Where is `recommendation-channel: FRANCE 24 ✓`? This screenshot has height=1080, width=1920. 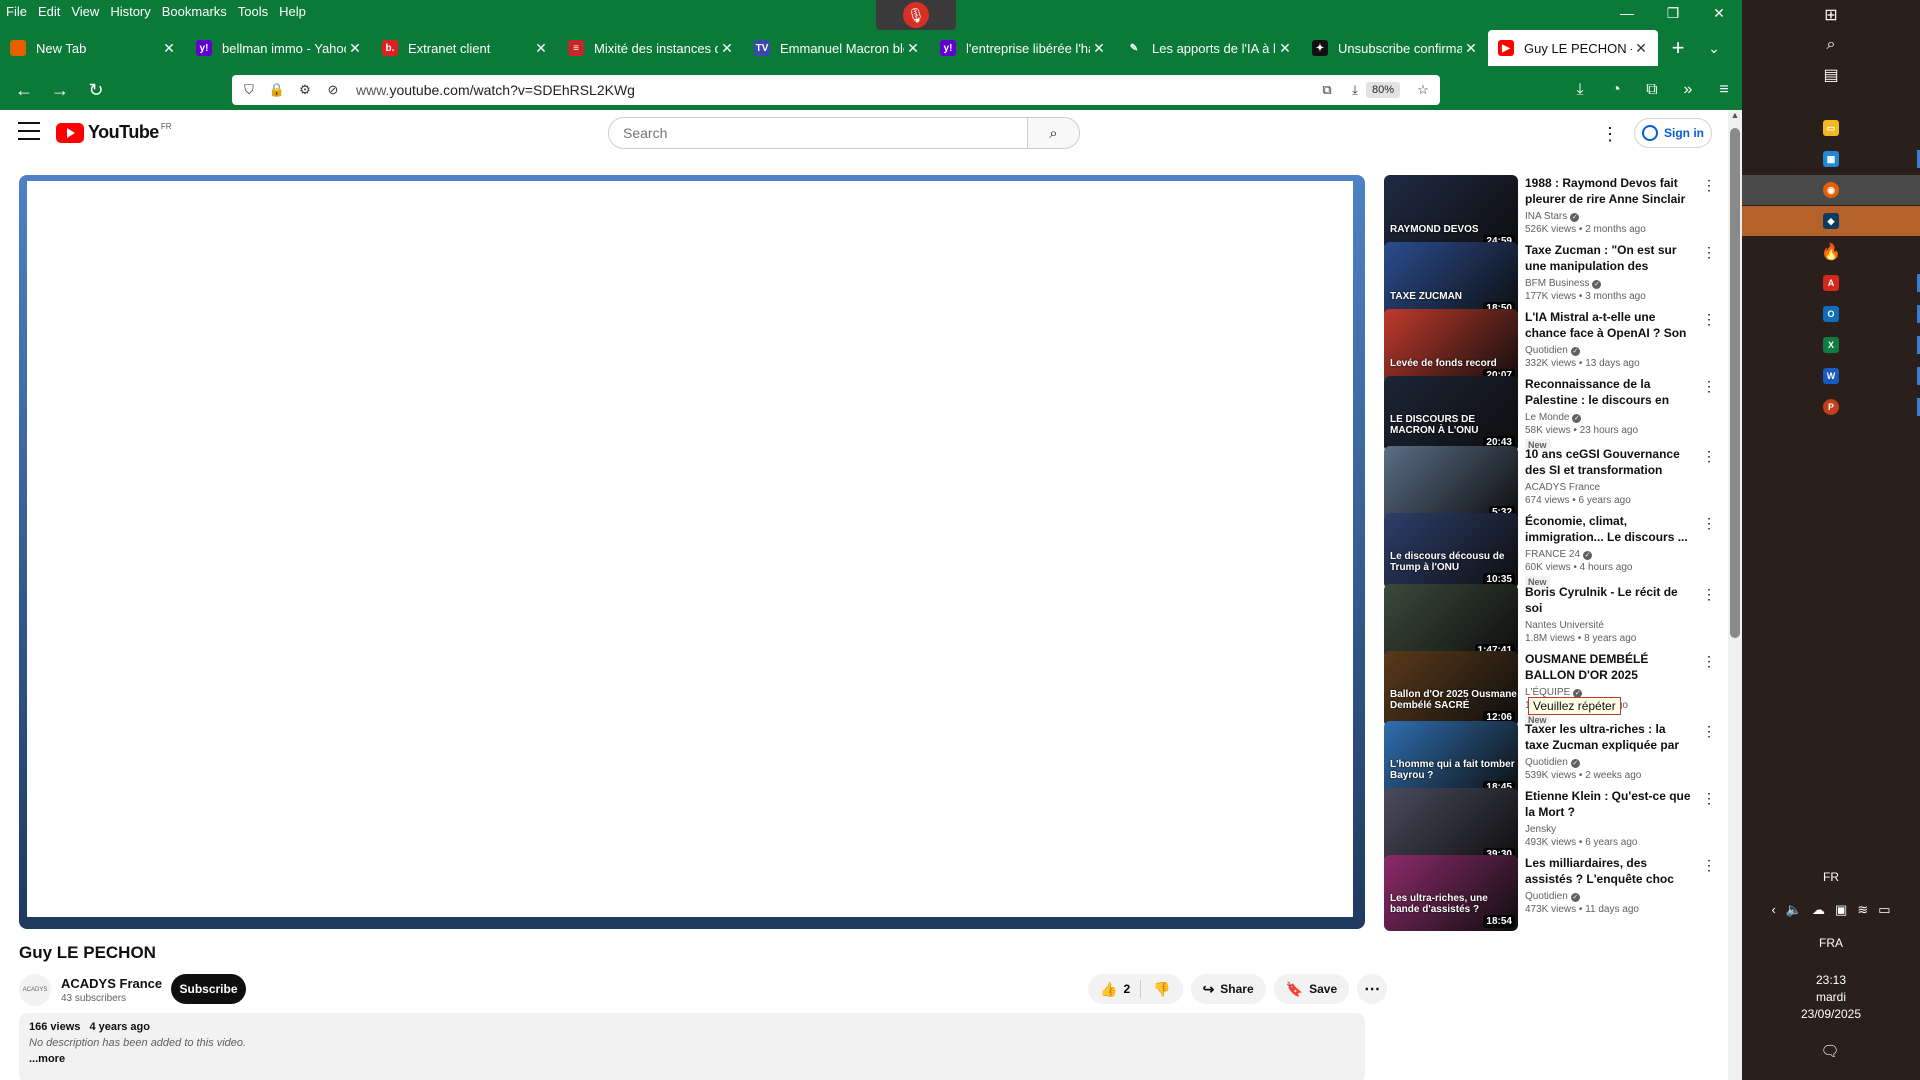
recommendation-channel: FRANCE 24 ✓ is located at coordinates (1608, 554).